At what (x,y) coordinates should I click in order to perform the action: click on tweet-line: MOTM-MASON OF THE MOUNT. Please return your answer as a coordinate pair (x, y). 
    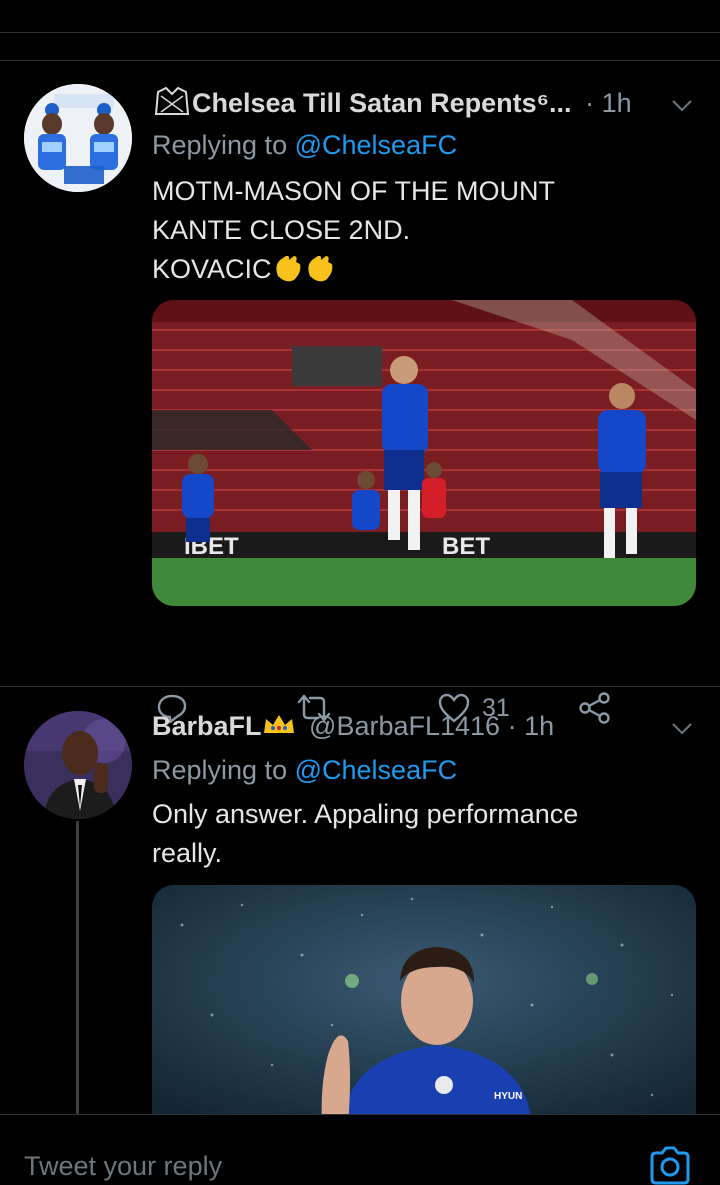
    Looking at the image, I should click on (353, 191).